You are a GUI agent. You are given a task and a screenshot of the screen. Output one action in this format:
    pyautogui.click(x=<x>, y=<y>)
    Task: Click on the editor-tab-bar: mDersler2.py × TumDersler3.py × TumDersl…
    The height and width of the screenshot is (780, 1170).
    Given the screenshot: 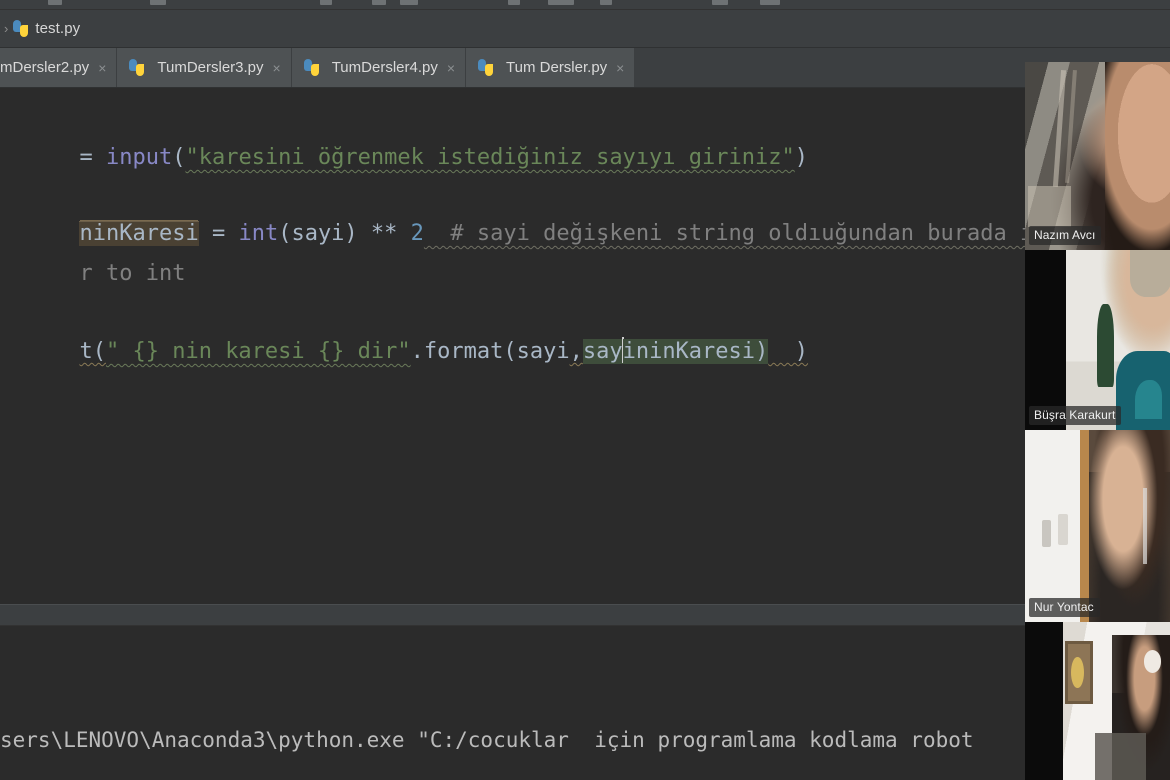 What is the action you would take?
    pyautogui.click(x=585, y=68)
    